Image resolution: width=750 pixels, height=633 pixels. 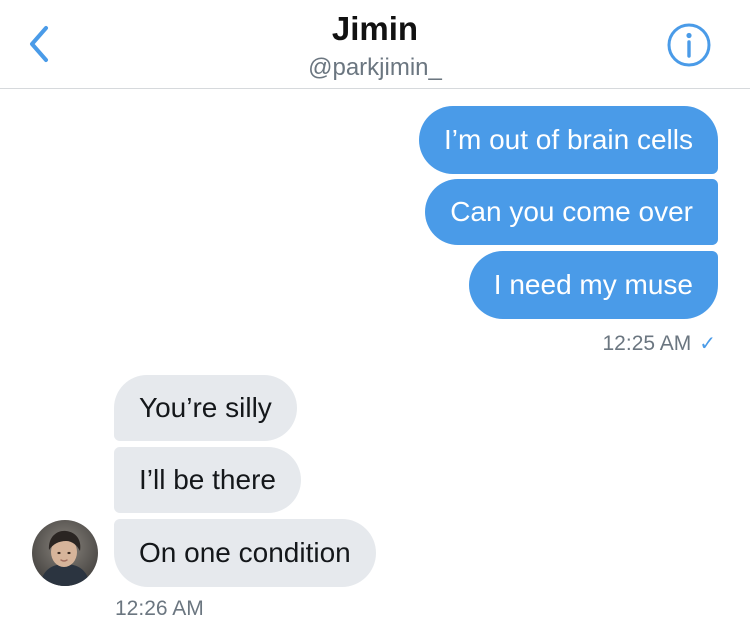 I want to click on info-button, so click(x=689, y=45).